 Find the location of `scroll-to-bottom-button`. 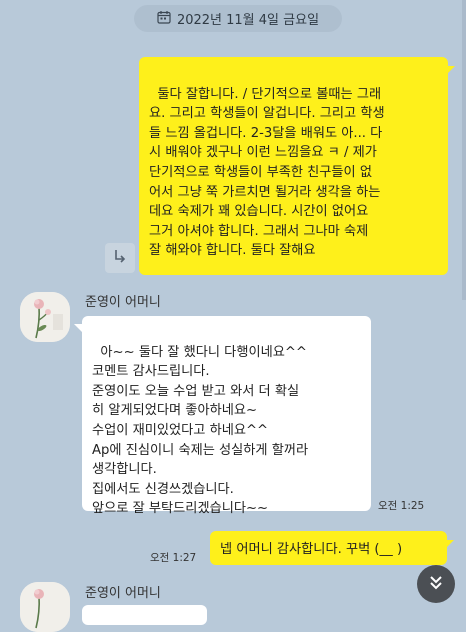

scroll-to-bottom-button is located at coordinates (436, 584).